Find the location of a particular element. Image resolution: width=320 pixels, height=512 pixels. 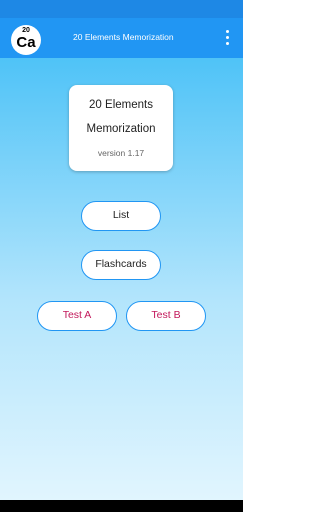

test-b-button: Test B is located at coordinates (166, 316).